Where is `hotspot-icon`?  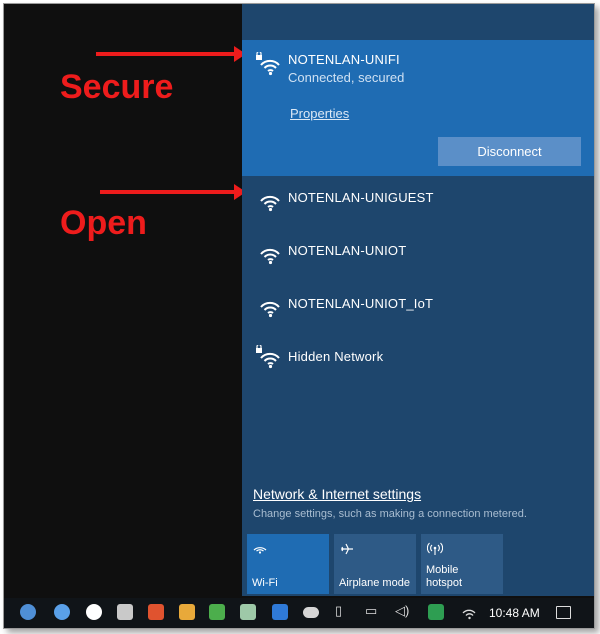 hotspot-icon is located at coordinates (435, 550).